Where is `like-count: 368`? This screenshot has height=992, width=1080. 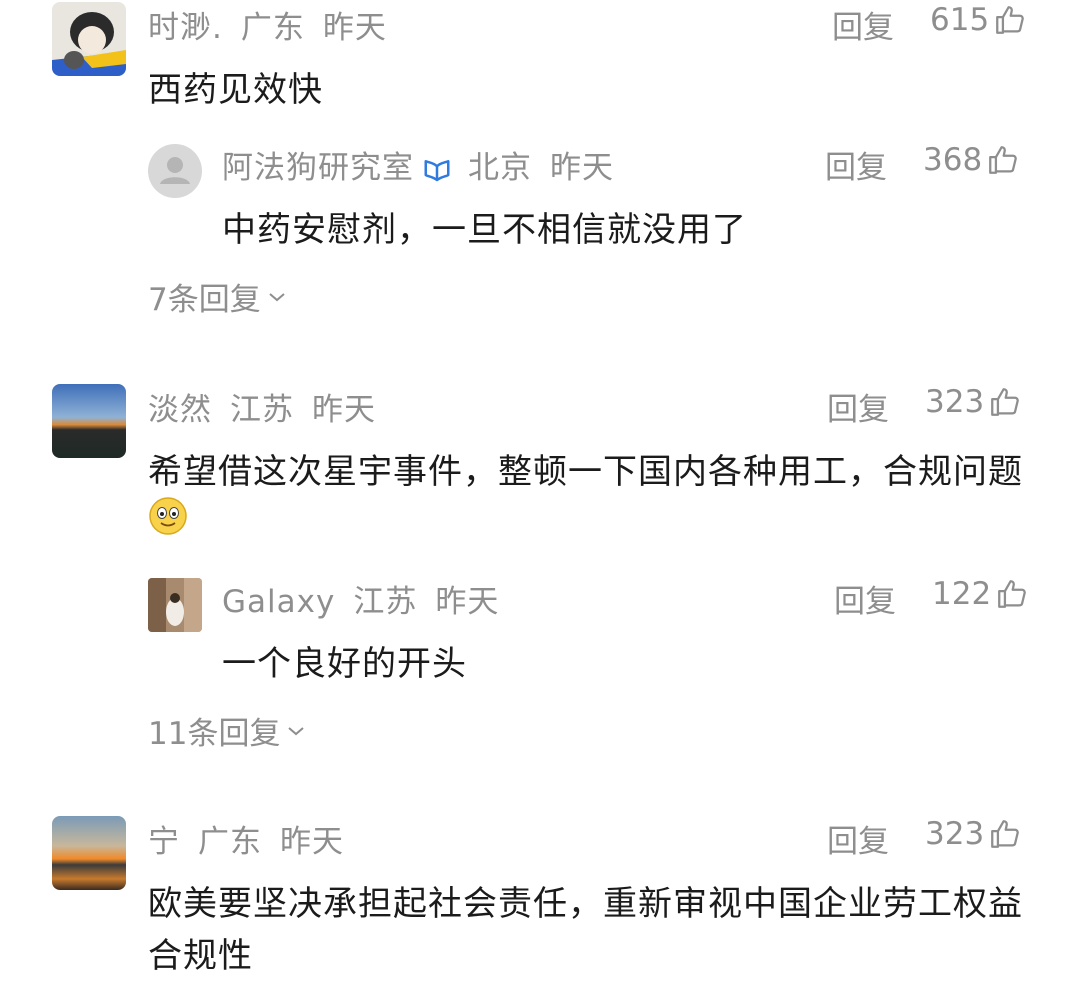 like-count: 368 is located at coordinates (953, 160).